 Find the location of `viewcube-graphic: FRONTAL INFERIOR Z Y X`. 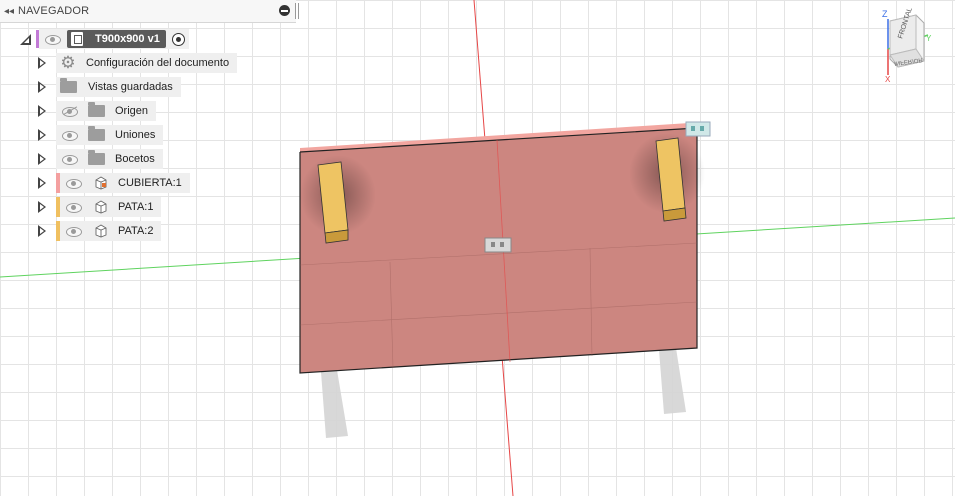

viewcube-graphic: FRONTAL INFERIOR Z Y X is located at coordinates (910, 45).